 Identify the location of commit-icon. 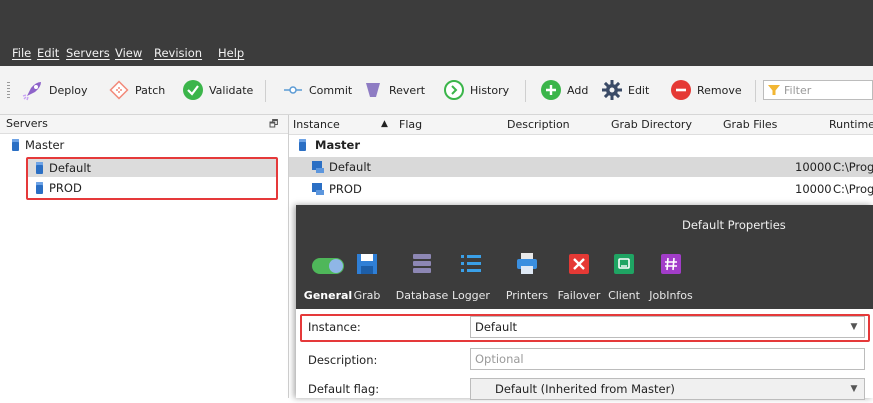
(293, 90).